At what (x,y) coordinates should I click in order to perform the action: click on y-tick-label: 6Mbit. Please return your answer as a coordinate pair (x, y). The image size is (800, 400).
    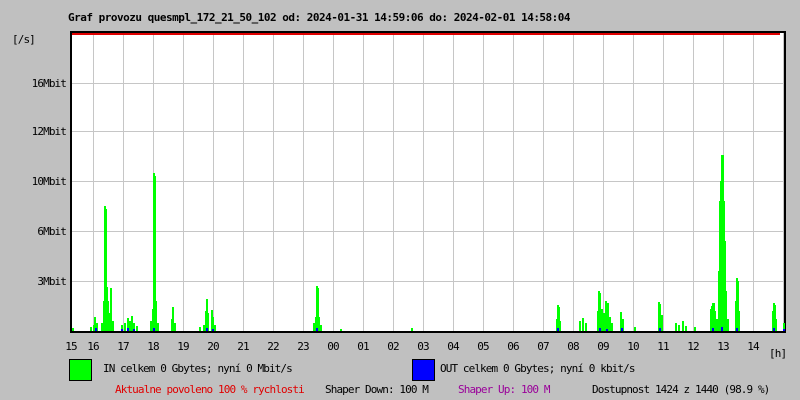
    Looking at the image, I should click on (52, 231).